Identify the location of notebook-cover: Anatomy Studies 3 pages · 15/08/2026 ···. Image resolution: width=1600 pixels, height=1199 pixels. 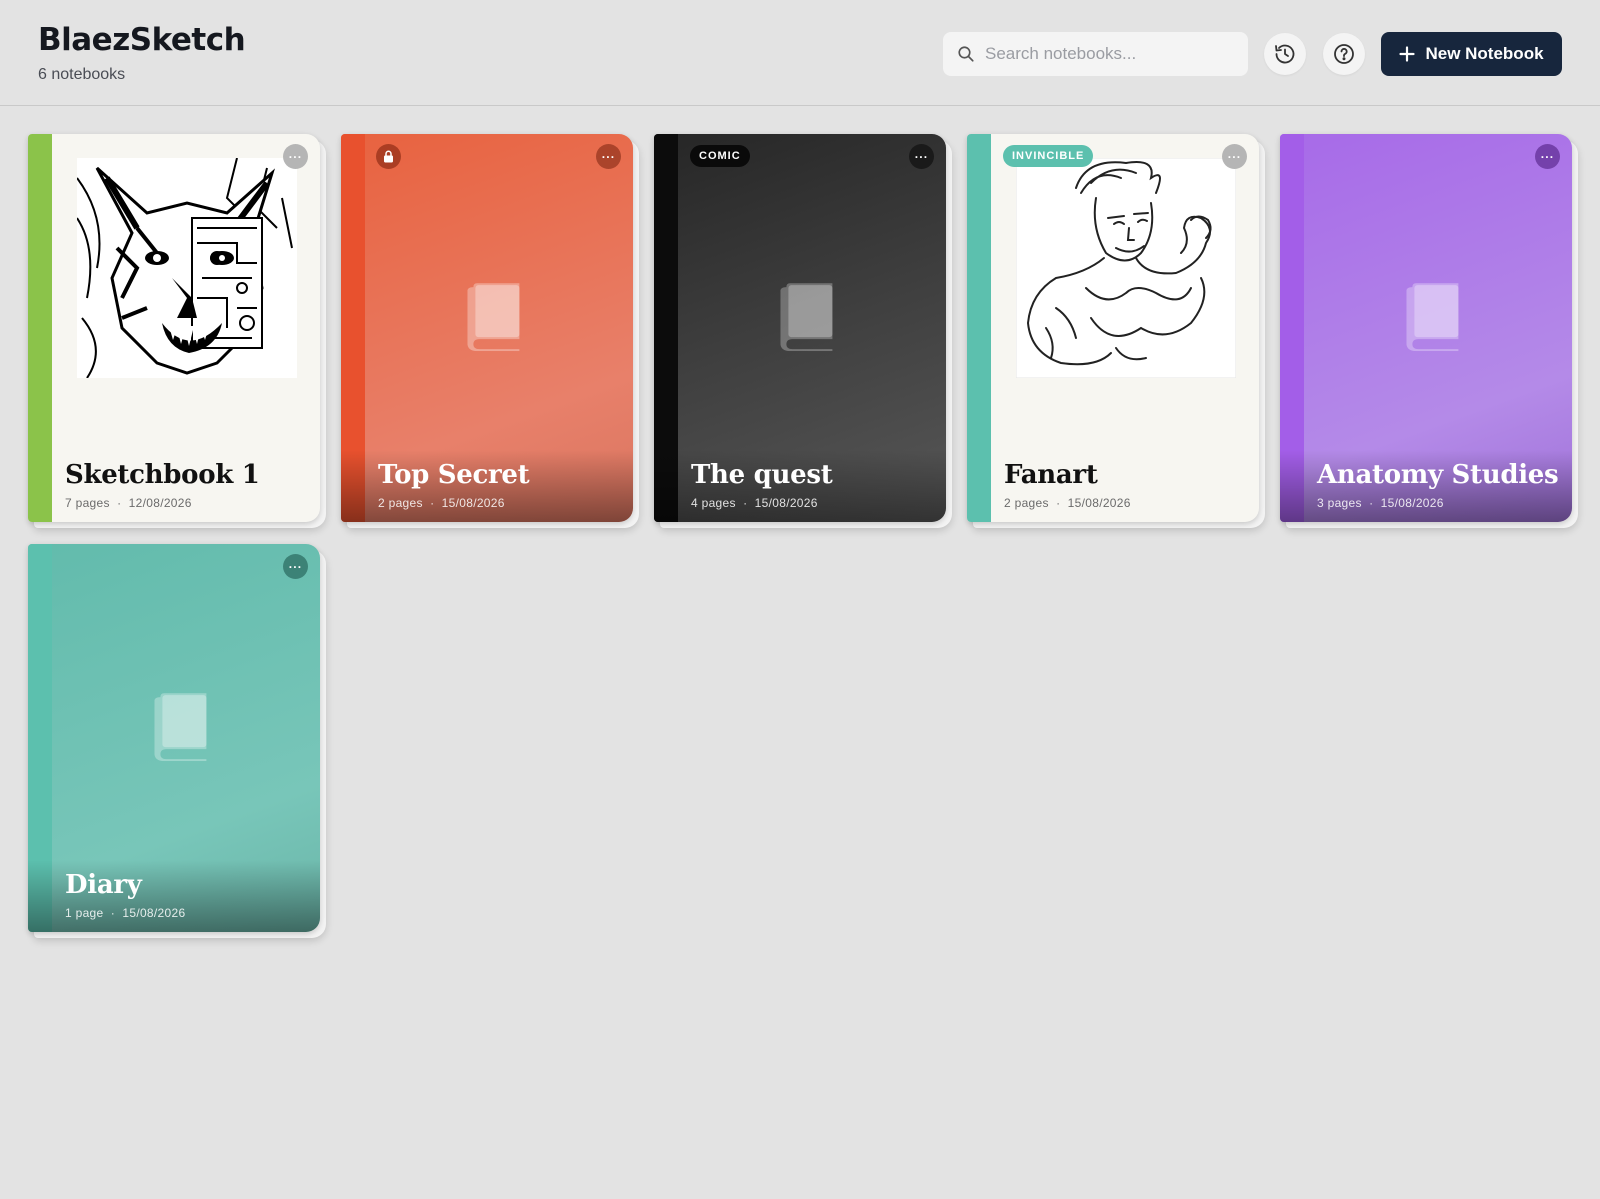
(1426, 328).